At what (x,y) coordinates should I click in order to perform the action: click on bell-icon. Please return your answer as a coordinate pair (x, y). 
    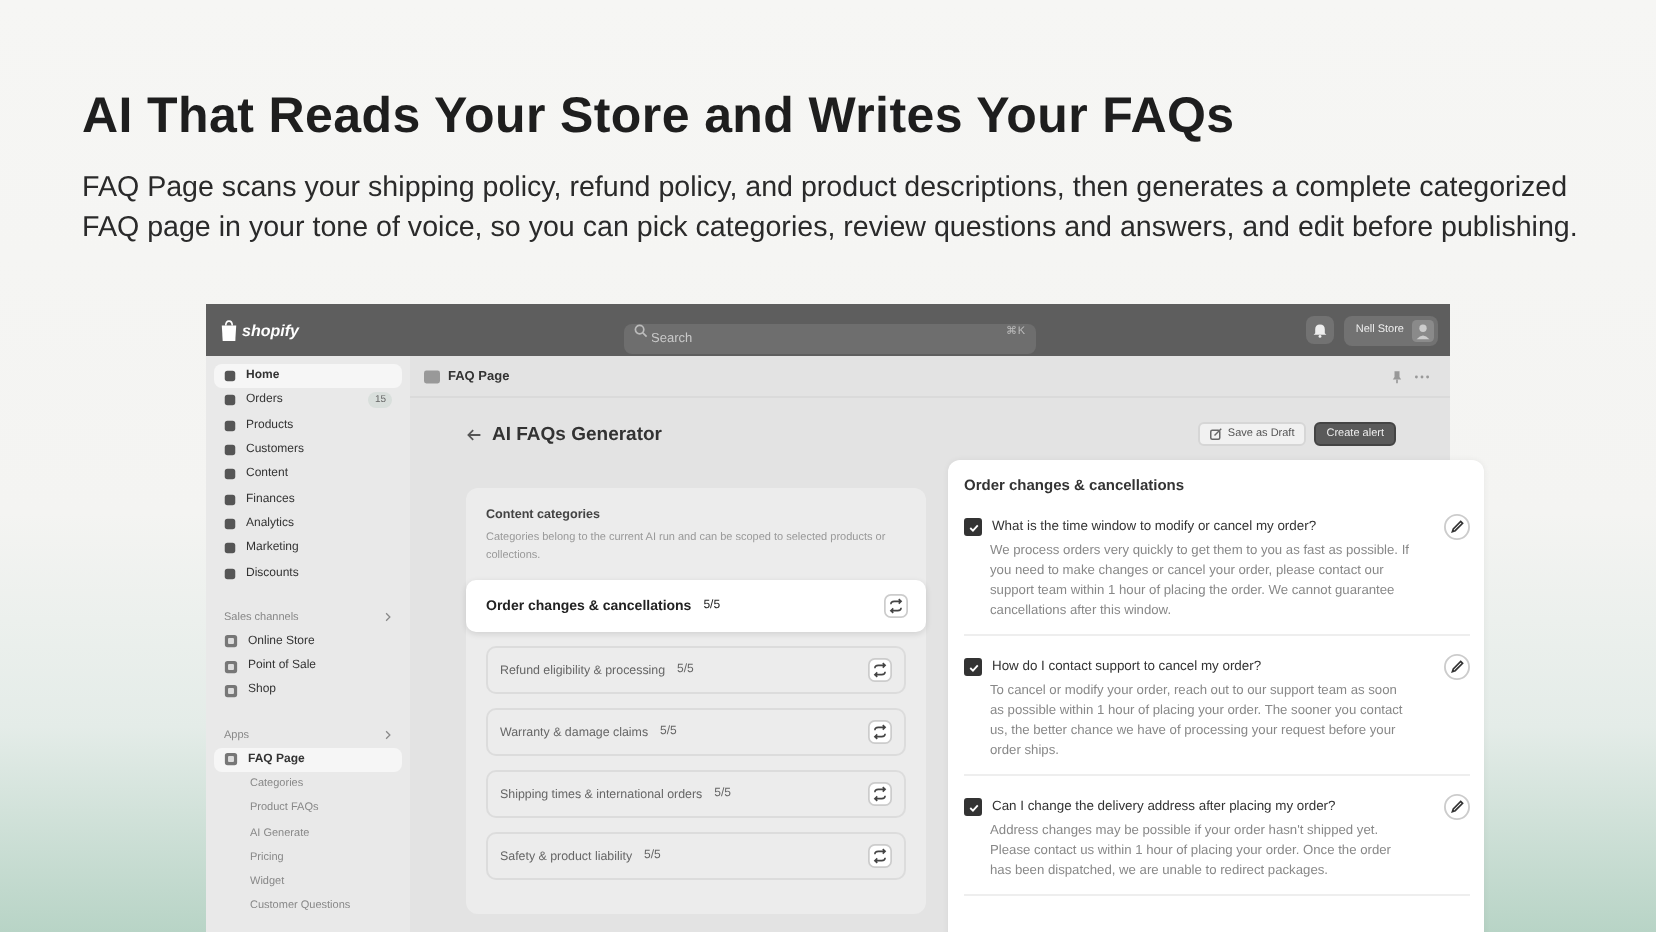
    Looking at the image, I should click on (1319, 330).